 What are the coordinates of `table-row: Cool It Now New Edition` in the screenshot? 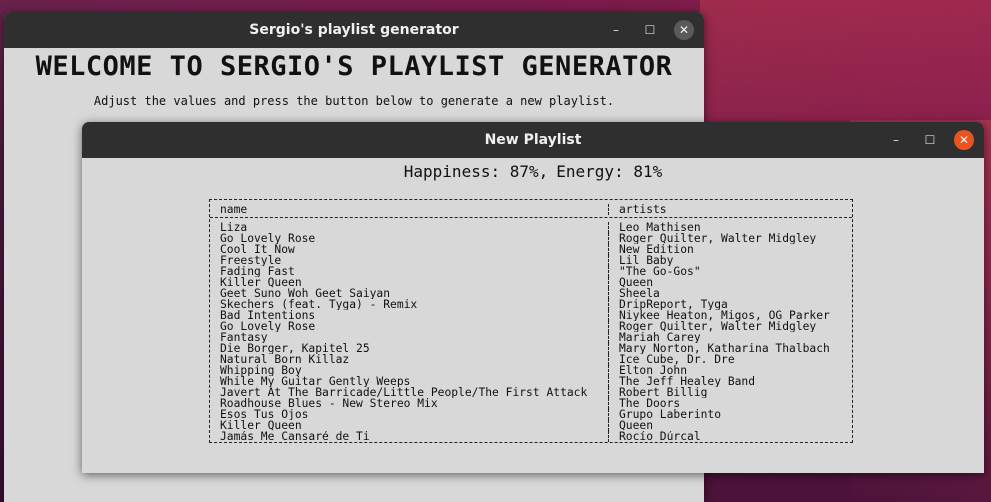 It's located at (531, 249).